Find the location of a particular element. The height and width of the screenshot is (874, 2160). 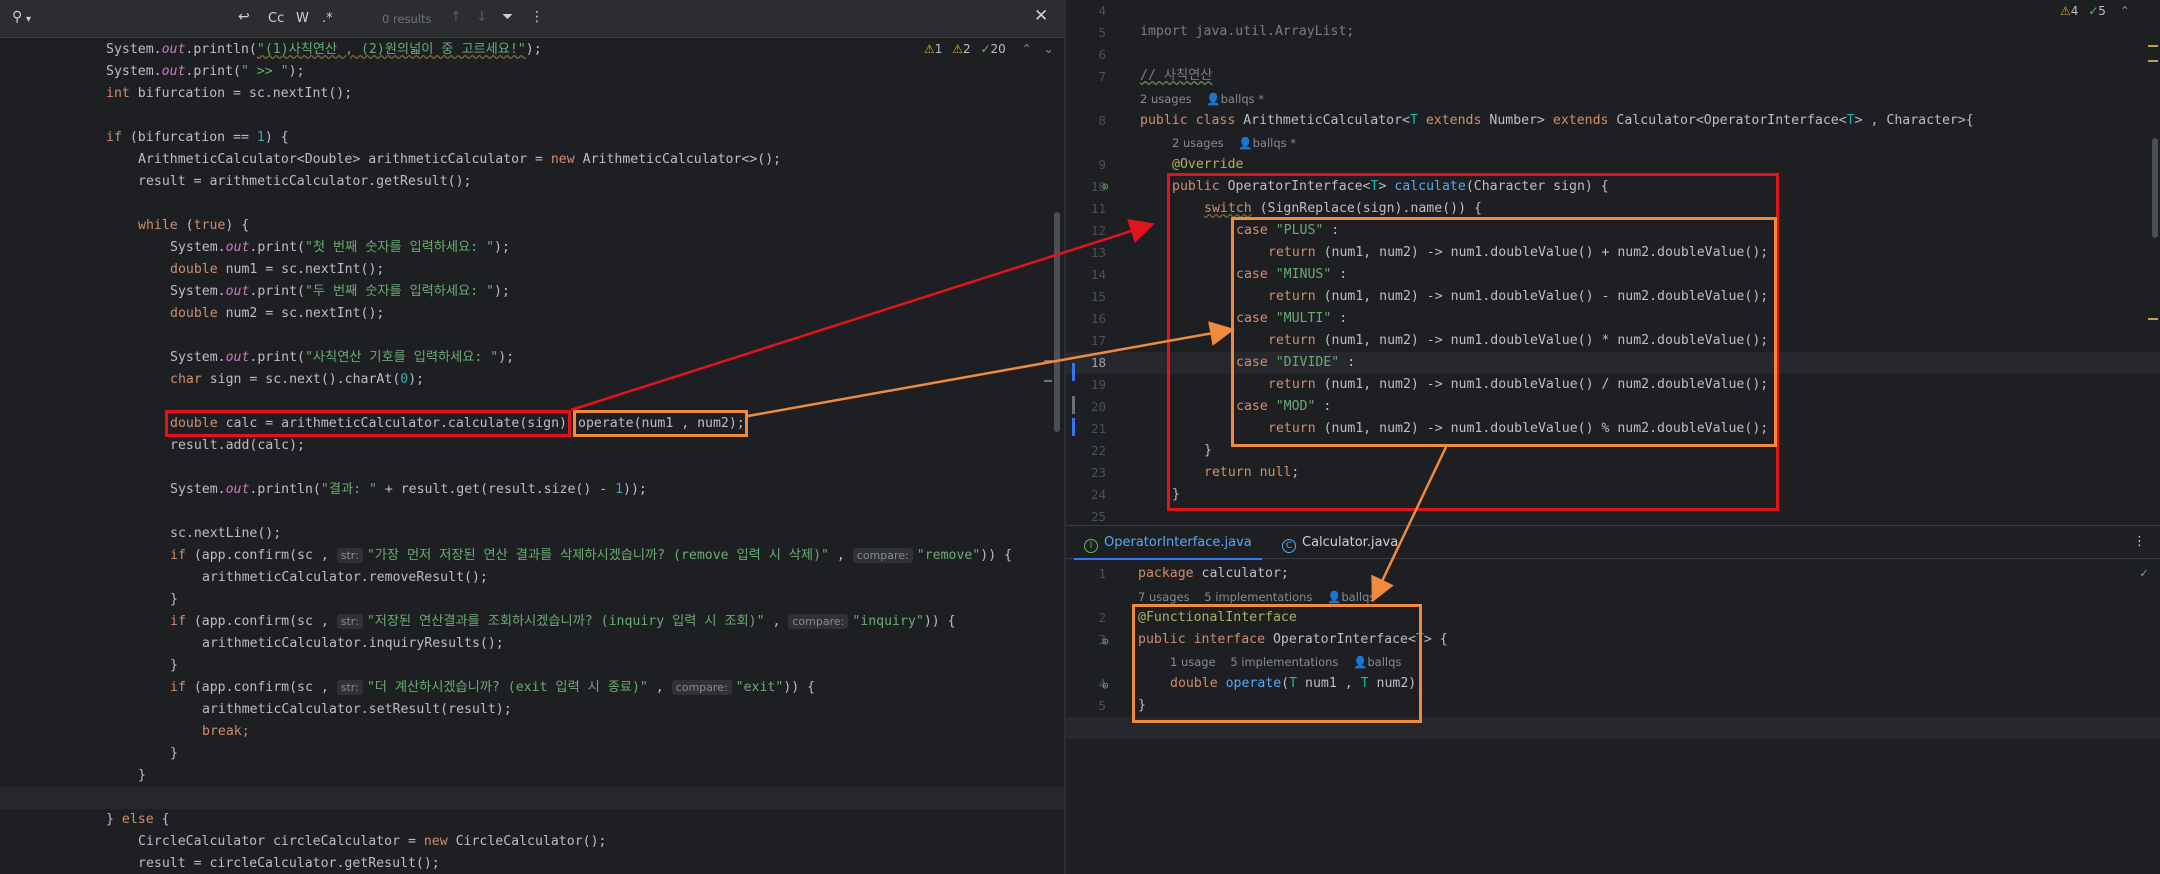

arrow-red is located at coordinates (862, 315).